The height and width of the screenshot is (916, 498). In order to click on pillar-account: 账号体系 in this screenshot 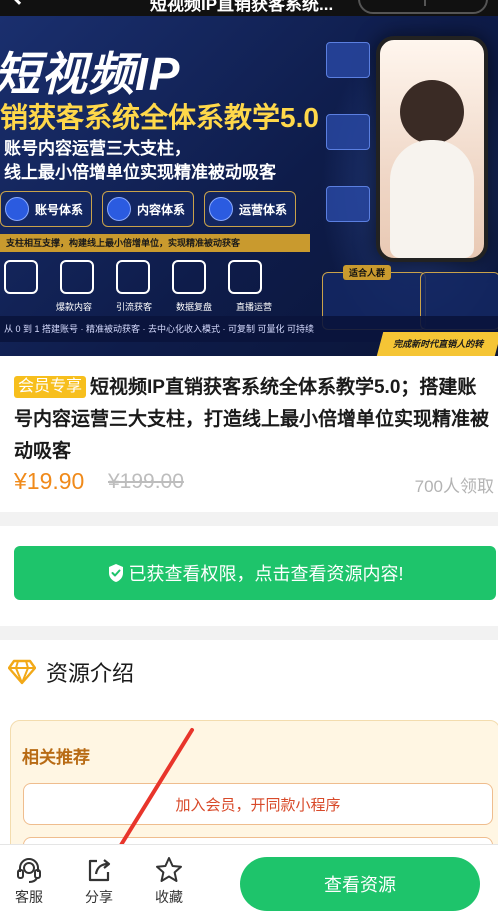, I will do `click(46, 209)`.